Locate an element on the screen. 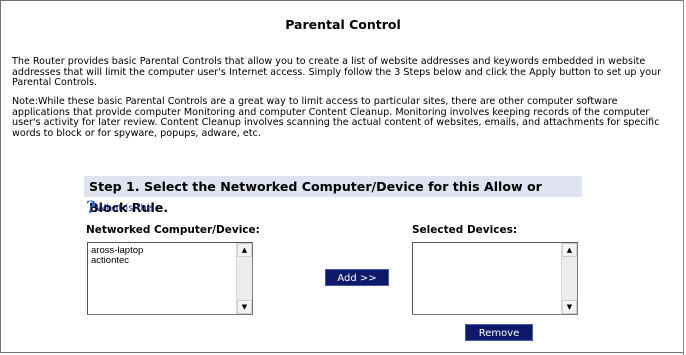 This screenshot has height=355, width=686. selected-devices-label: Selected Devices: is located at coordinates (465, 230).